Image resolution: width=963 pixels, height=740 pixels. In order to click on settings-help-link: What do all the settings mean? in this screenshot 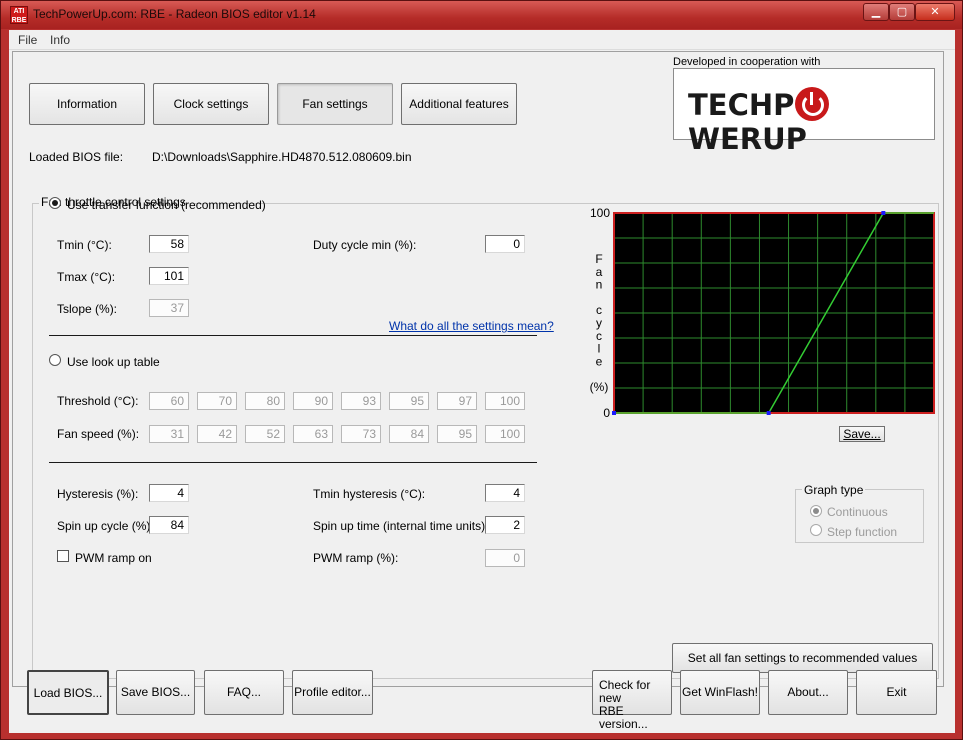, I will do `click(471, 326)`.